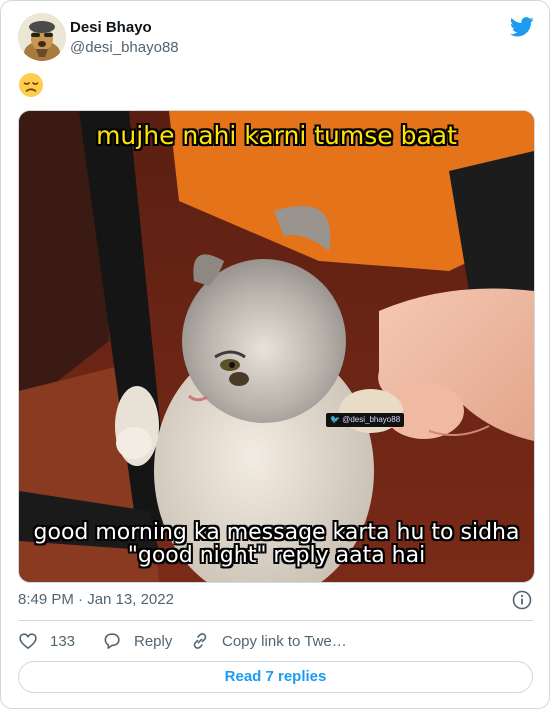  Describe the element at coordinates (46, 641) in the screenshot. I see `like-button: 133` at that location.